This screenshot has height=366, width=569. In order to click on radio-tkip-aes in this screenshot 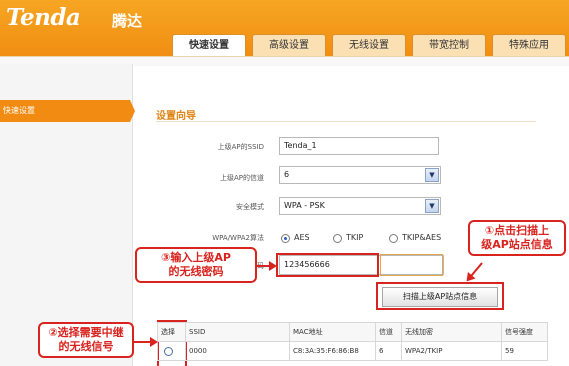, I will do `click(393, 238)`.